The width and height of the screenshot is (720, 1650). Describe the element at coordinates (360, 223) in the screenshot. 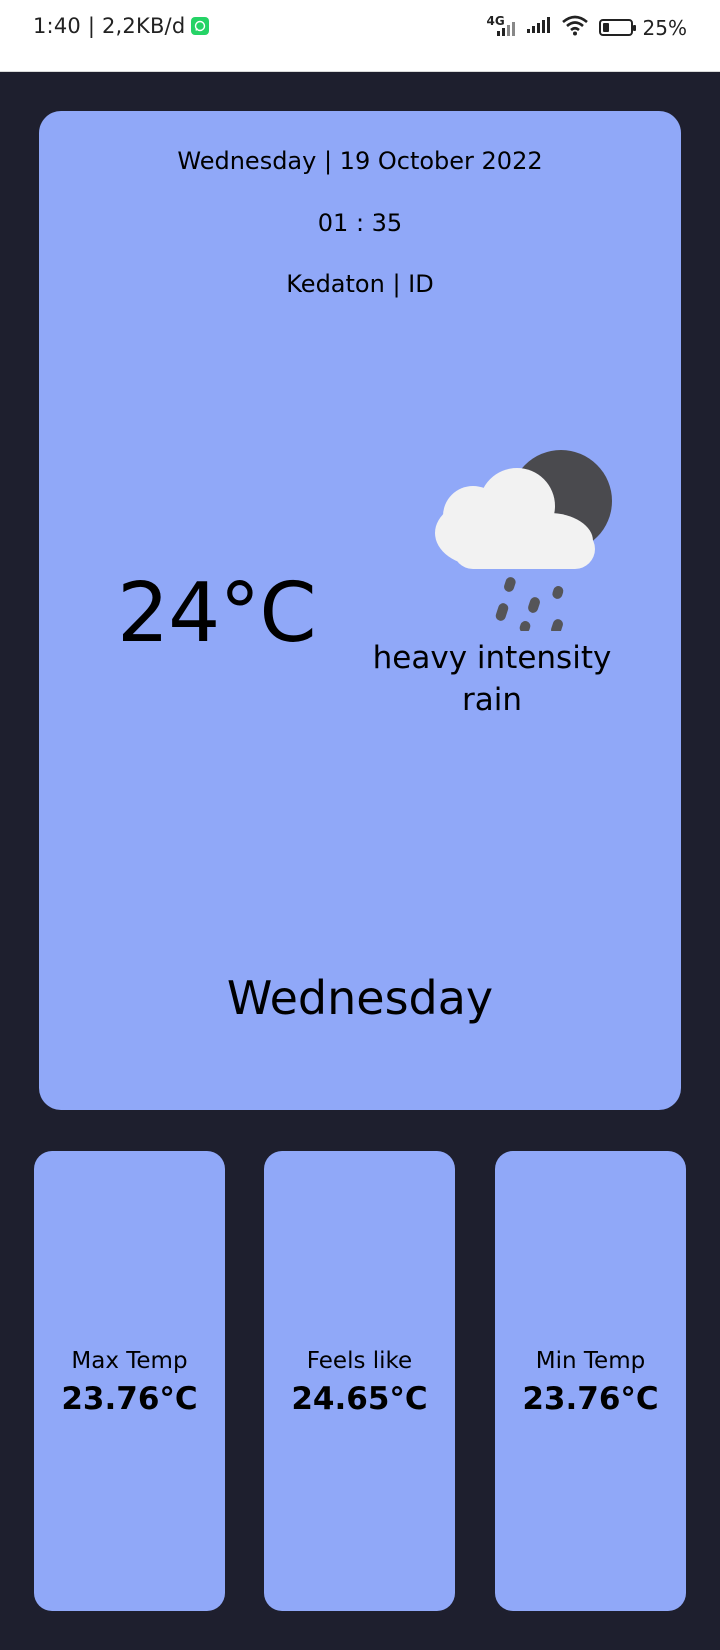

I see `time-text: 01 : 35` at that location.